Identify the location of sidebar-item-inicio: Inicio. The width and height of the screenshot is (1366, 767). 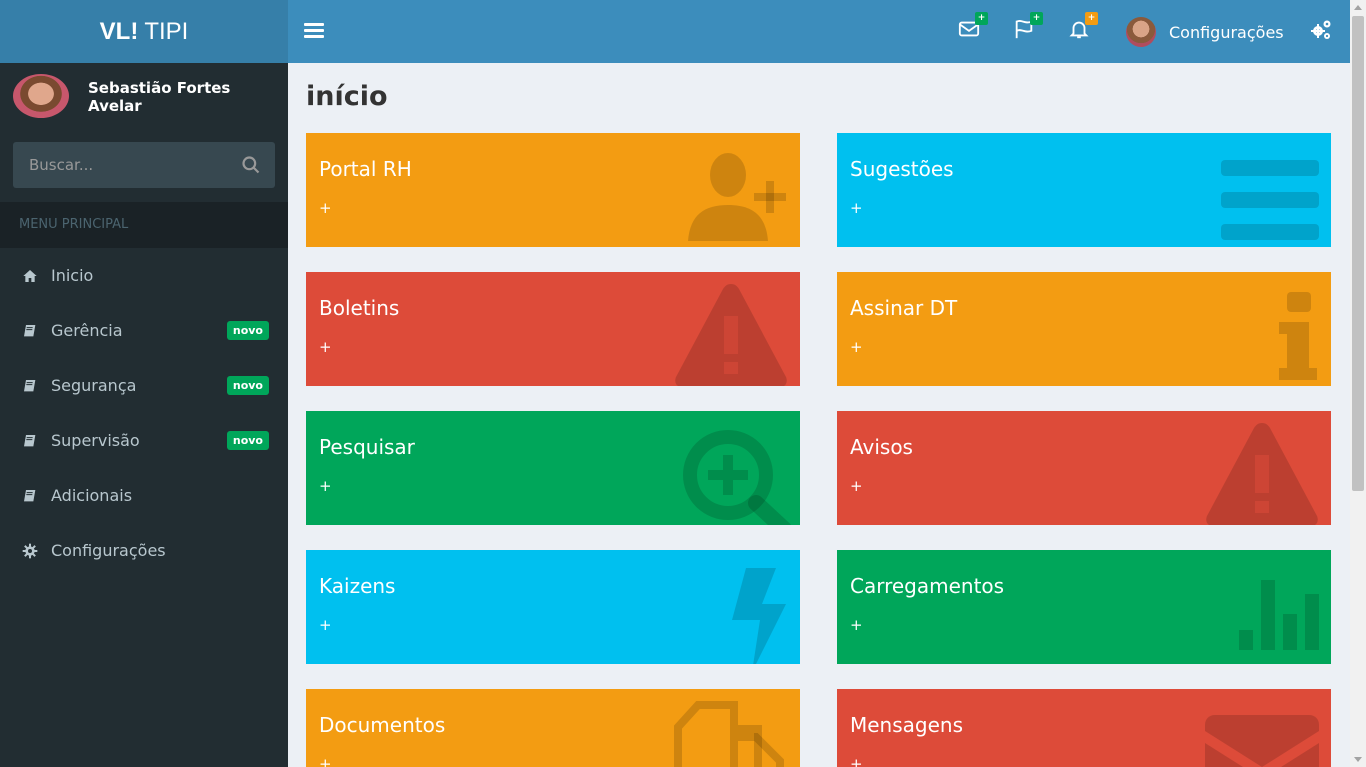
(144, 275).